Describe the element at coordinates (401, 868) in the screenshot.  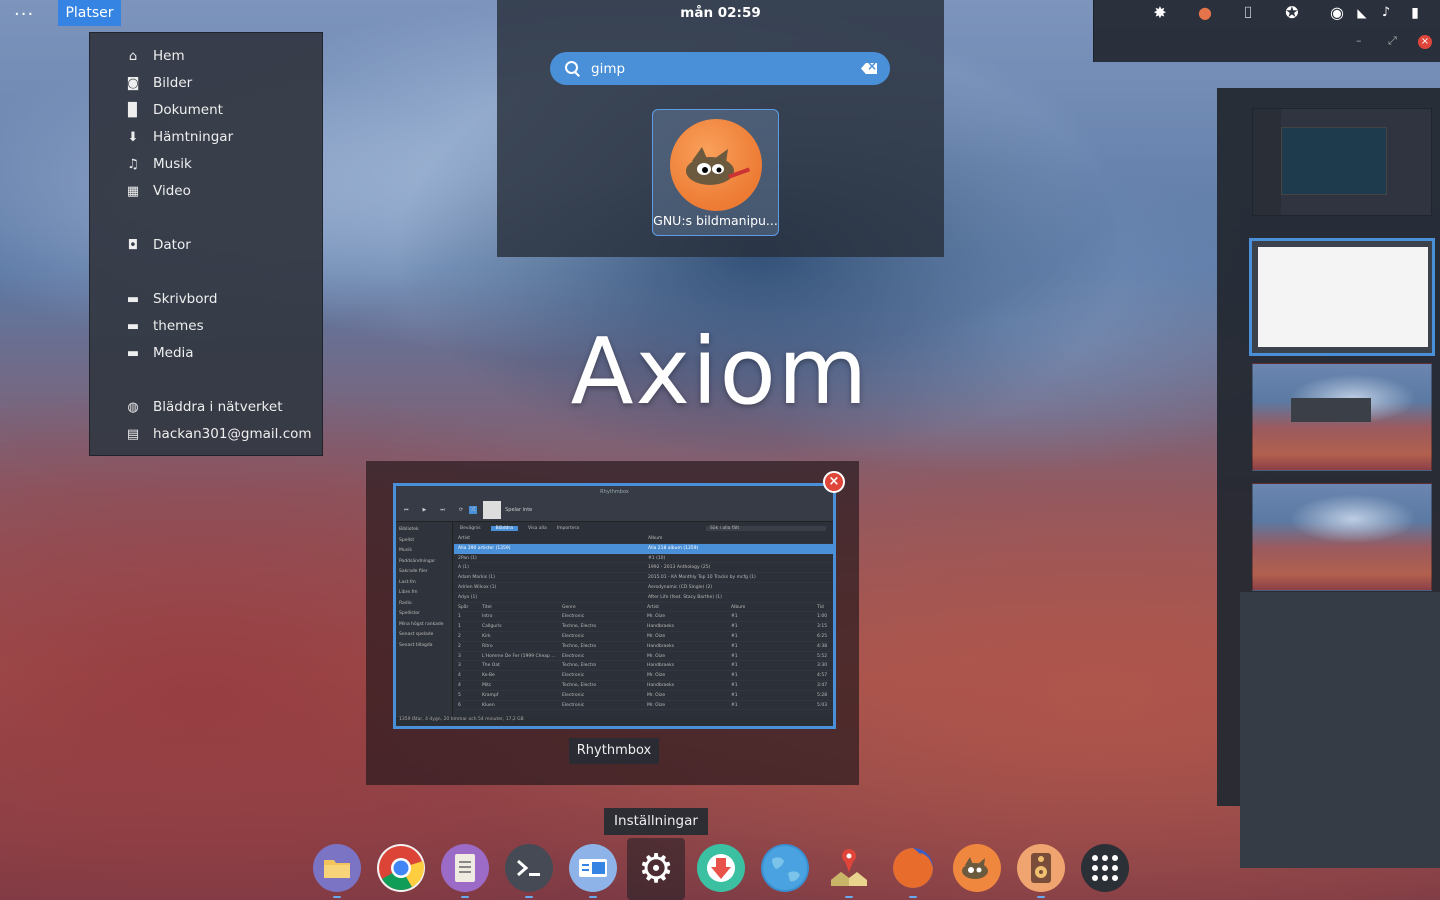
I see `chrome-icon` at that location.